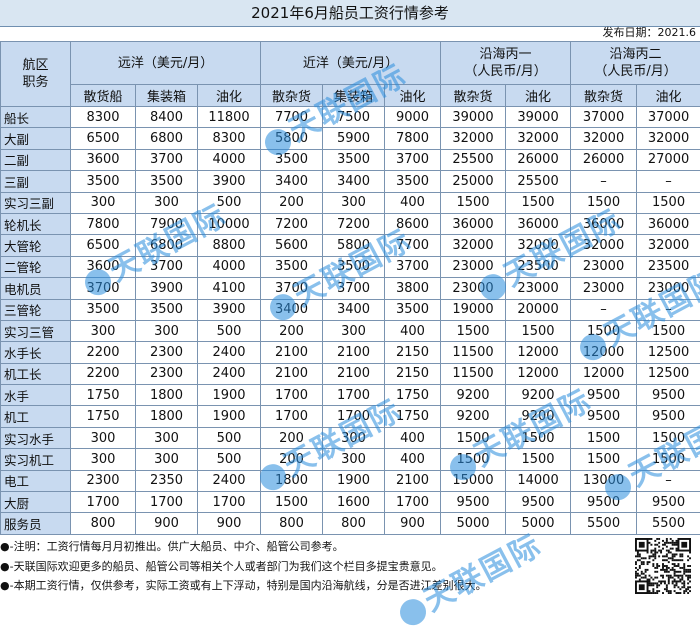  I want to click on salary-cell: 8300, so click(229, 138).